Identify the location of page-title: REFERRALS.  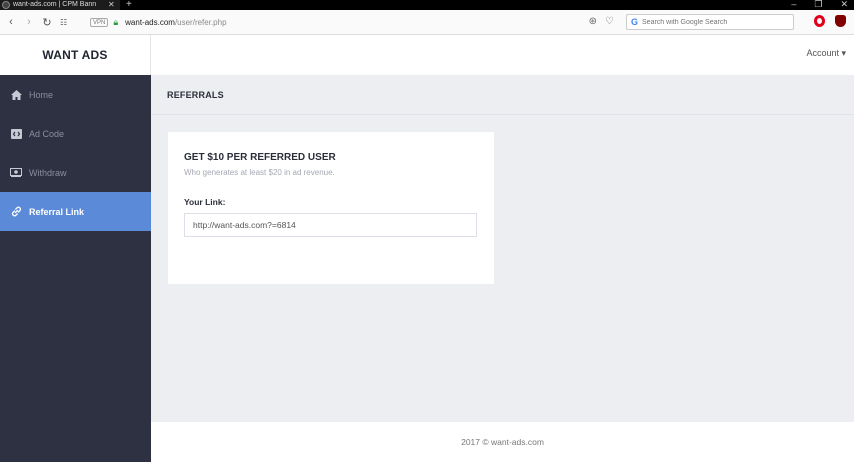
(502, 95).